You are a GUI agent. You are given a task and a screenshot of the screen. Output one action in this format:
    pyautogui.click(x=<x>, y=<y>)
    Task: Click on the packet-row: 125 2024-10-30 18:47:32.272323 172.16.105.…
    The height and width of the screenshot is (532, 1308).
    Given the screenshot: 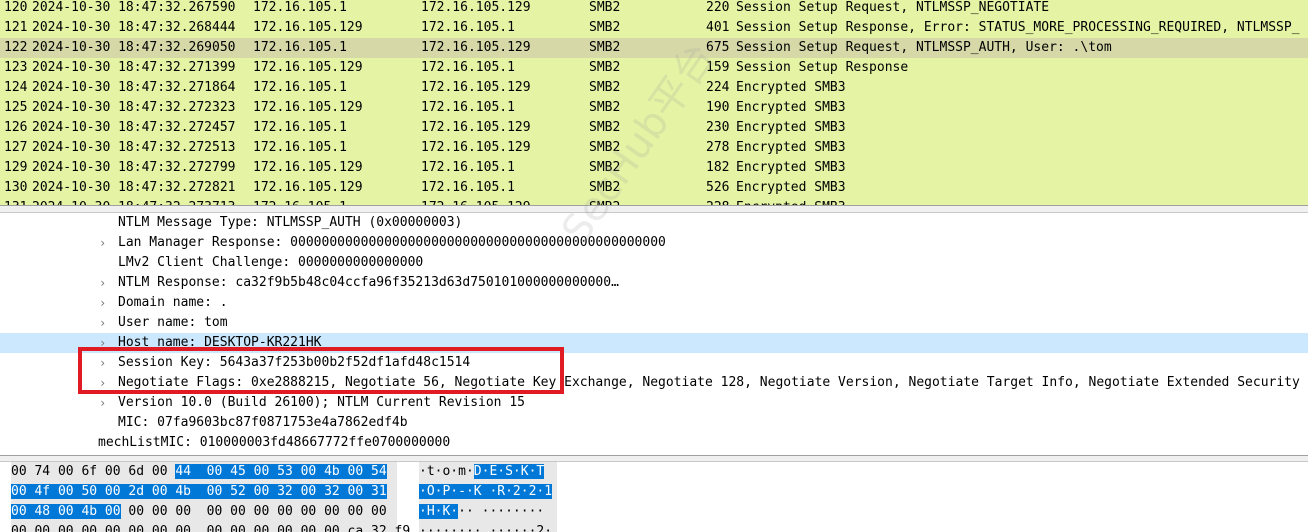 What is the action you would take?
    pyautogui.click(x=654, y=108)
    